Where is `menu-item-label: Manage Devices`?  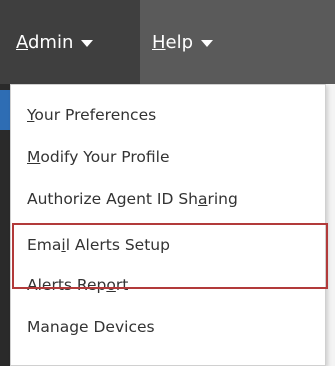
menu-item-label: Manage Devices is located at coordinates (91, 327).